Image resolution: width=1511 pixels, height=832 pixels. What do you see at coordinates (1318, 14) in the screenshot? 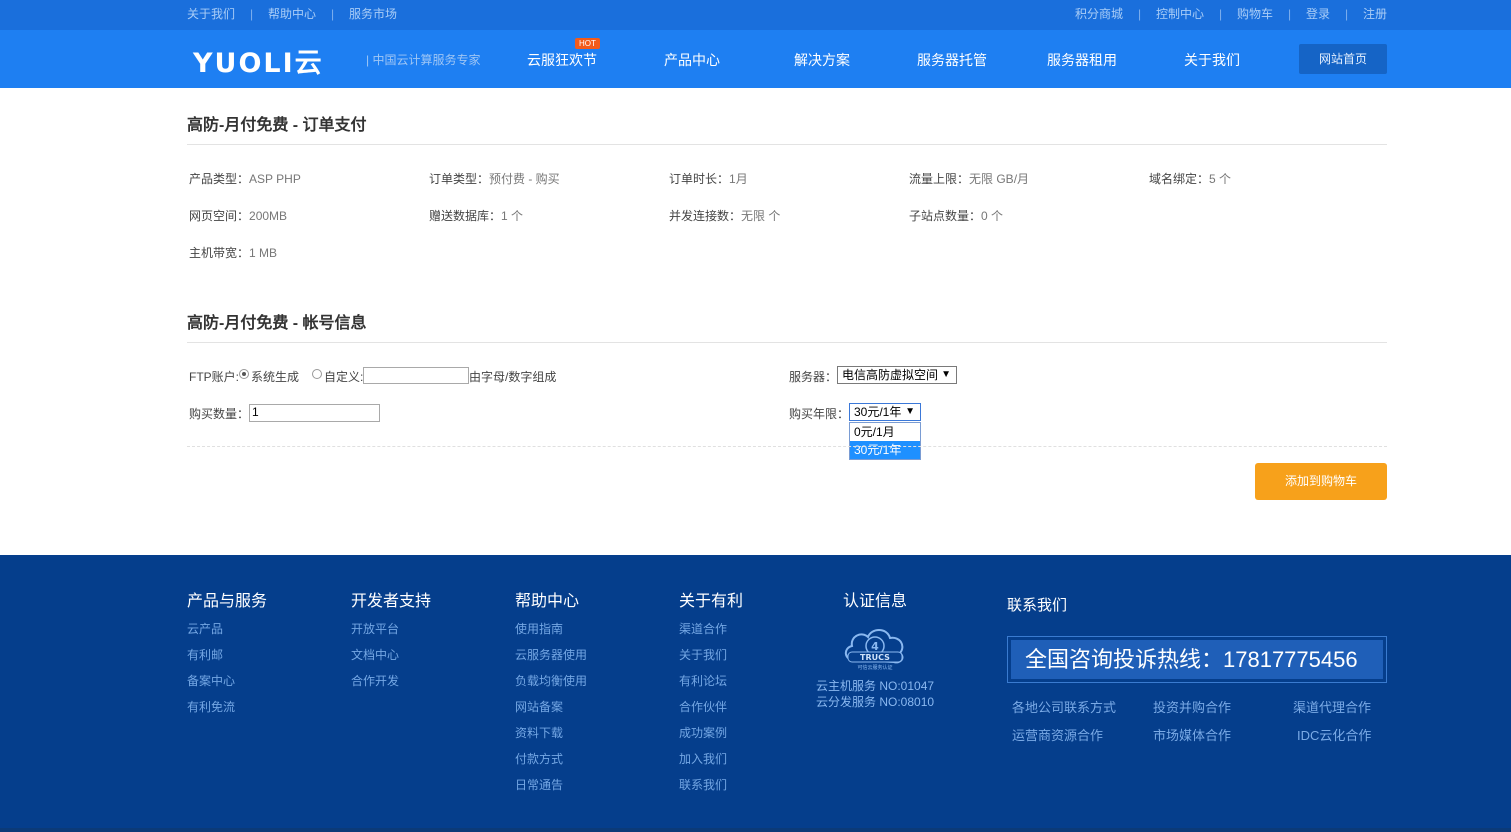
I see `top-link-login: 登录` at bounding box center [1318, 14].